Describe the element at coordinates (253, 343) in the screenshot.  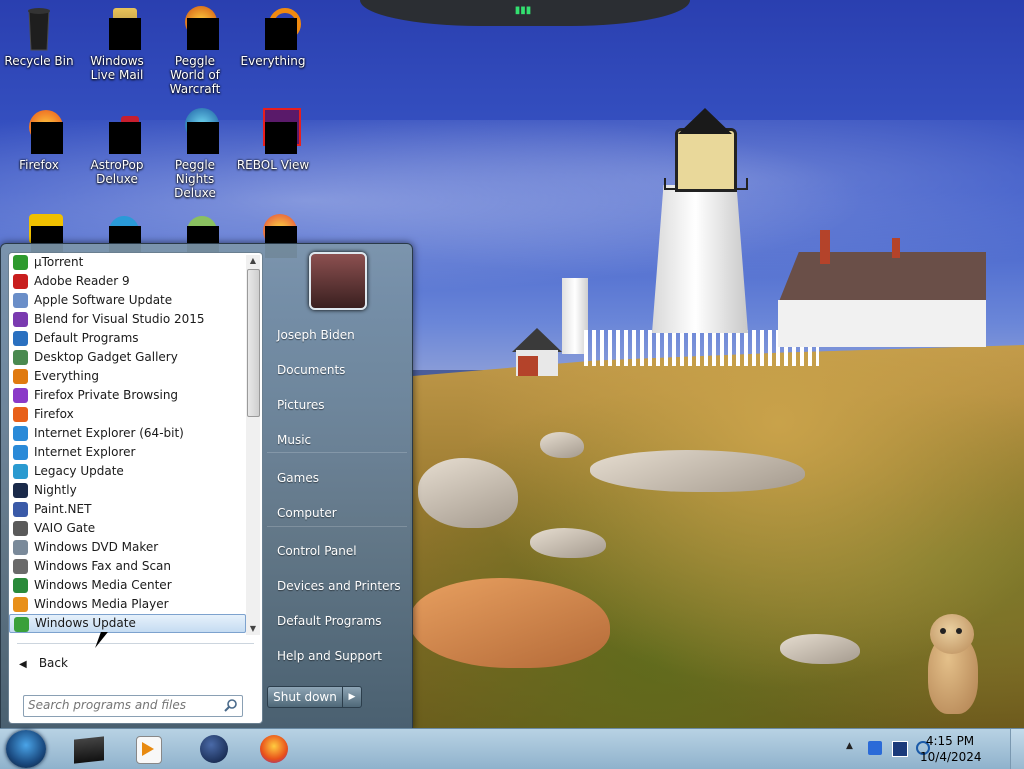
I see `scroll-thumb` at that location.